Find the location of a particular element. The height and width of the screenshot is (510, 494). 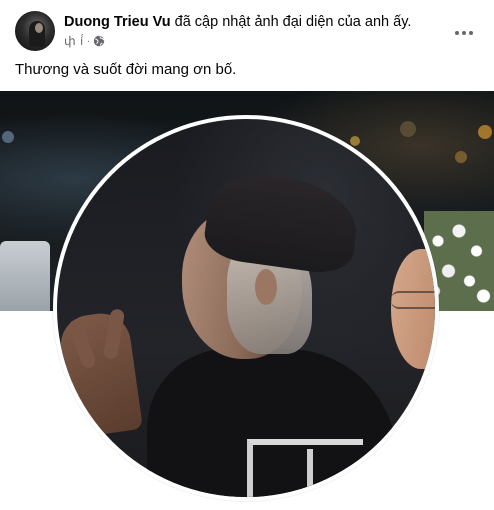

post-caption: Thương và suốt đời mang ơn bố. is located at coordinates (126, 69).